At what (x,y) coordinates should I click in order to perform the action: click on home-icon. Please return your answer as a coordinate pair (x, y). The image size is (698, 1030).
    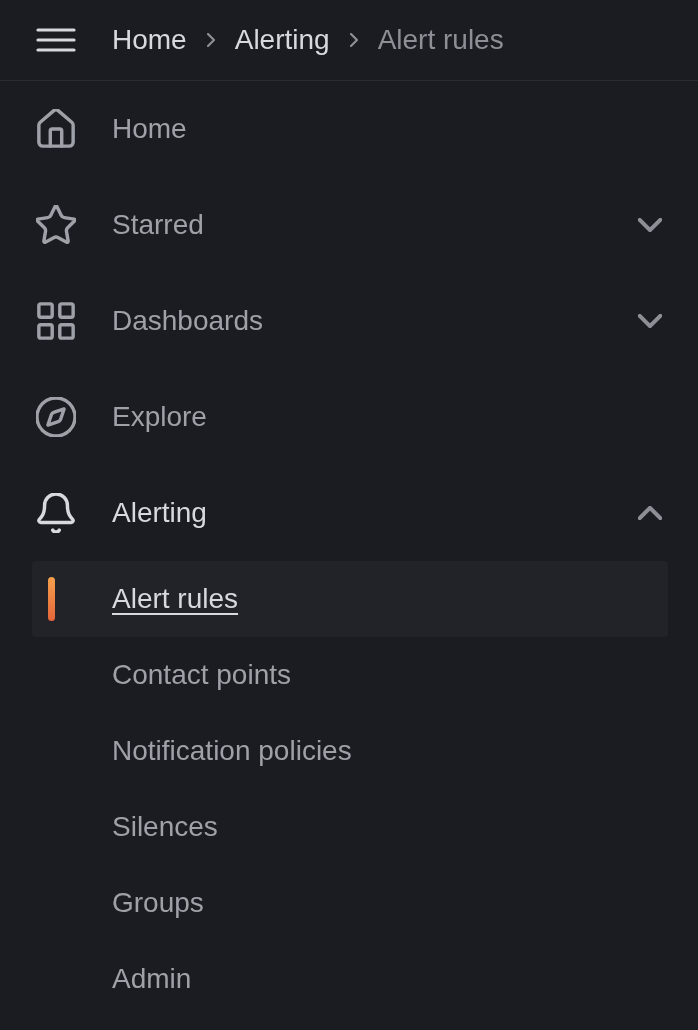
    Looking at the image, I should click on (56, 129).